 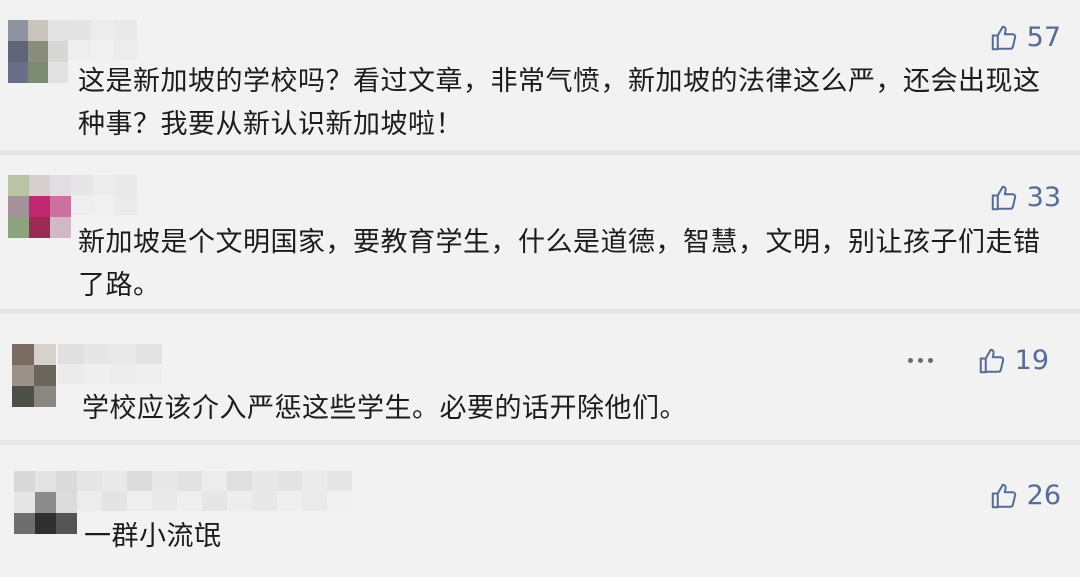 I want to click on comment-text: 一群小流氓, so click(x=153, y=536).